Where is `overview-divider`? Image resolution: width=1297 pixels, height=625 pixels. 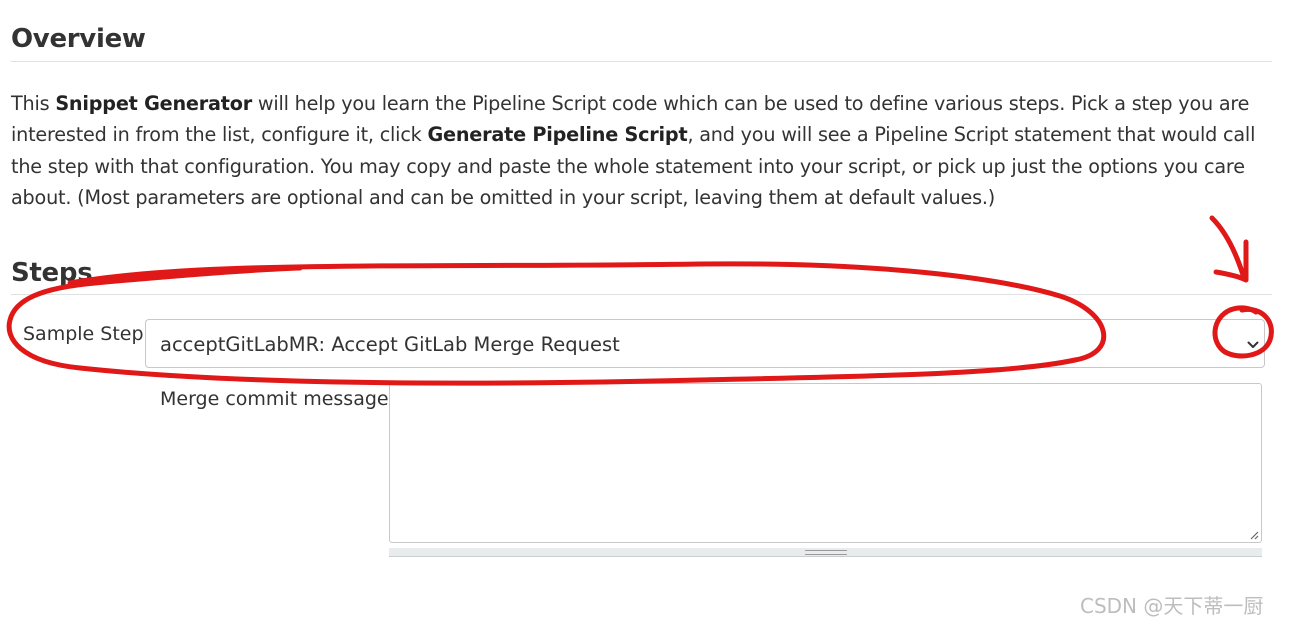
overview-divider is located at coordinates (641, 61).